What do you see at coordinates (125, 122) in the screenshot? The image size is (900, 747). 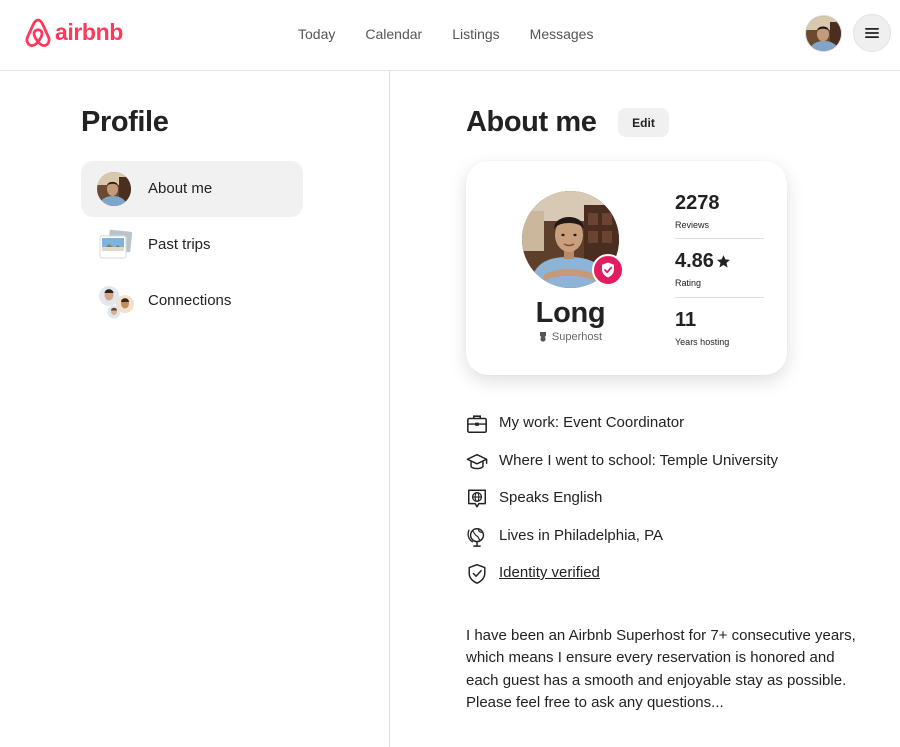 I see `profile-title: Profile` at bounding box center [125, 122].